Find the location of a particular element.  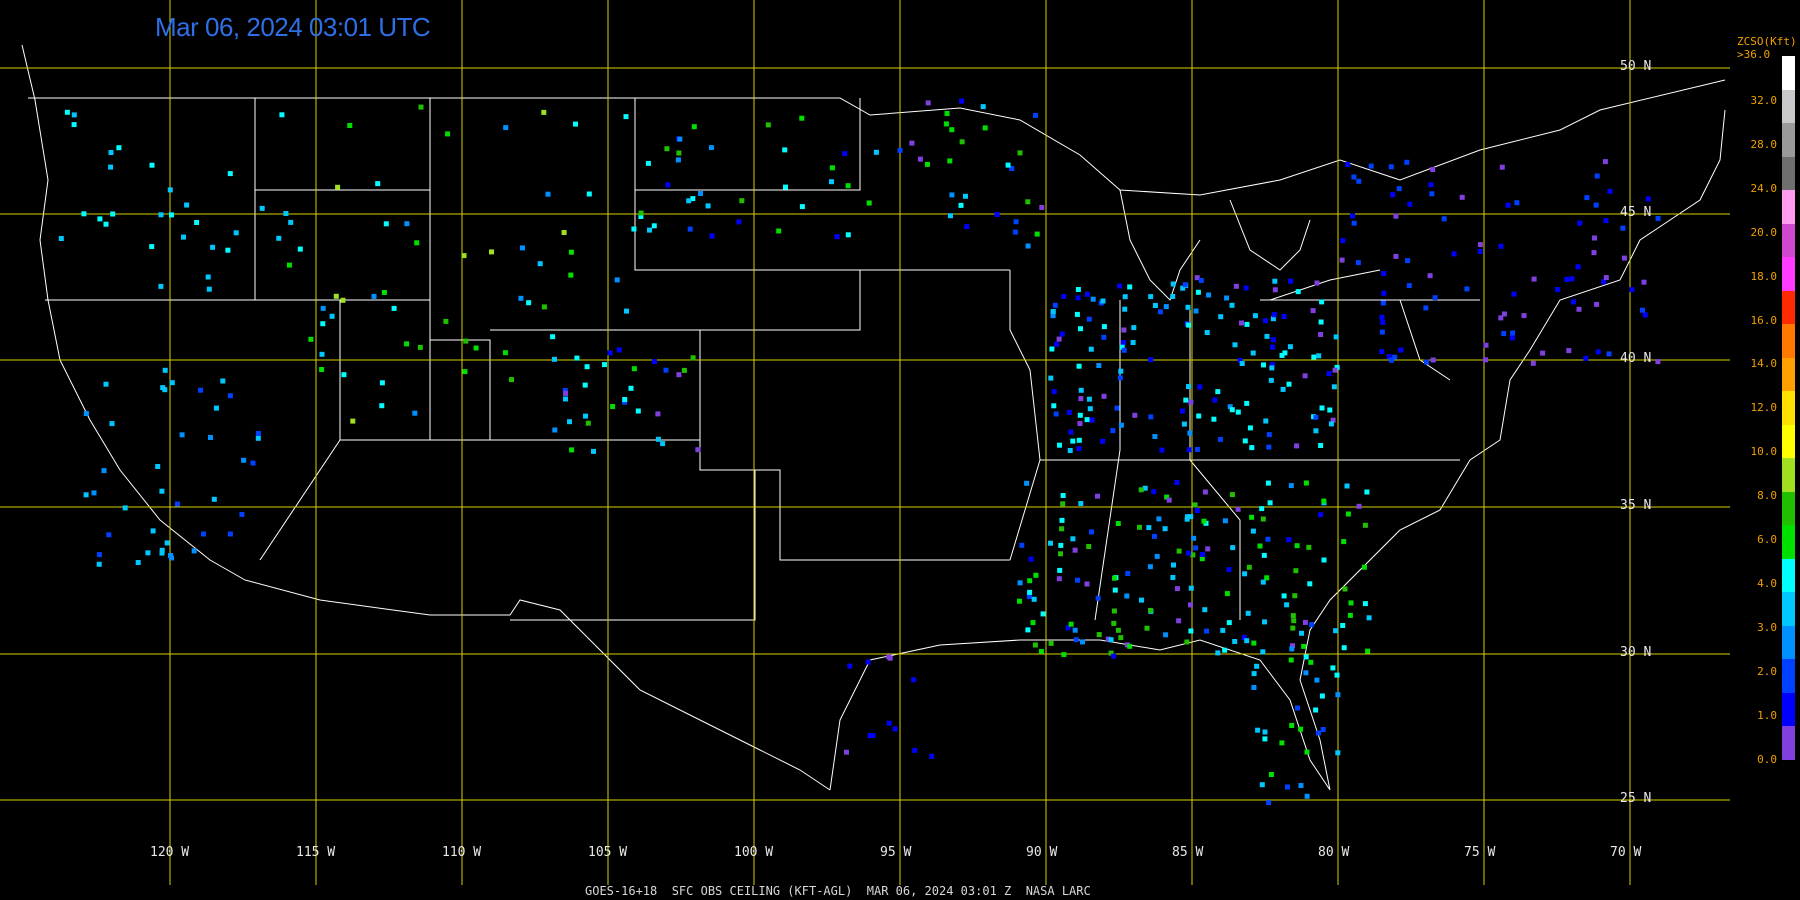

lon-label: 75 W is located at coordinates (1480, 852).